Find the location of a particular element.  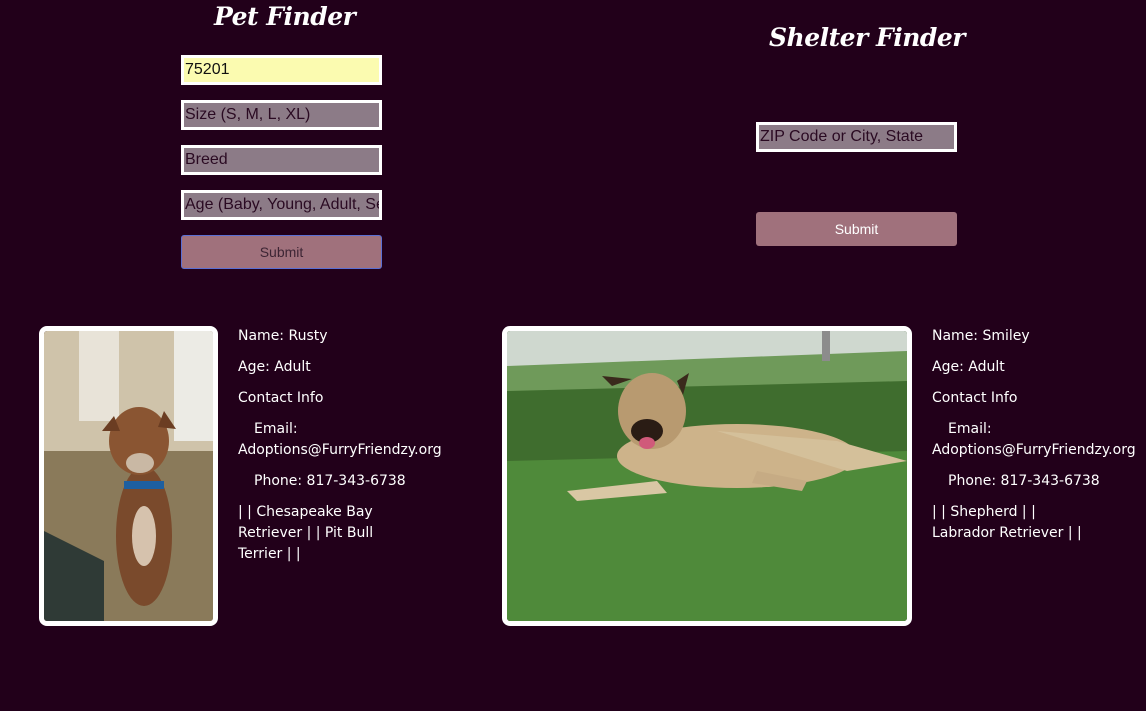

age-input is located at coordinates (281, 205).